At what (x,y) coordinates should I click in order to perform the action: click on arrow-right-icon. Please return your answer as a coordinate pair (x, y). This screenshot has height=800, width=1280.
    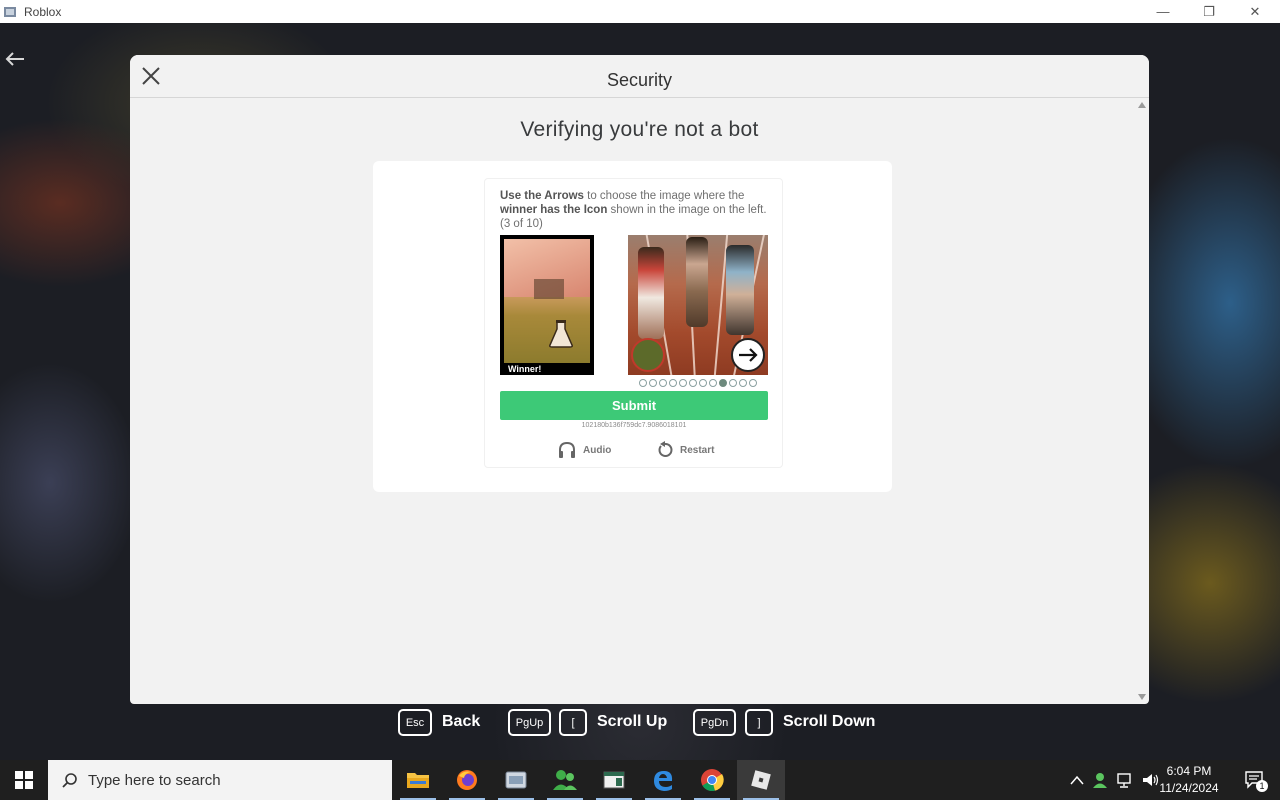
    Looking at the image, I should click on (748, 355).